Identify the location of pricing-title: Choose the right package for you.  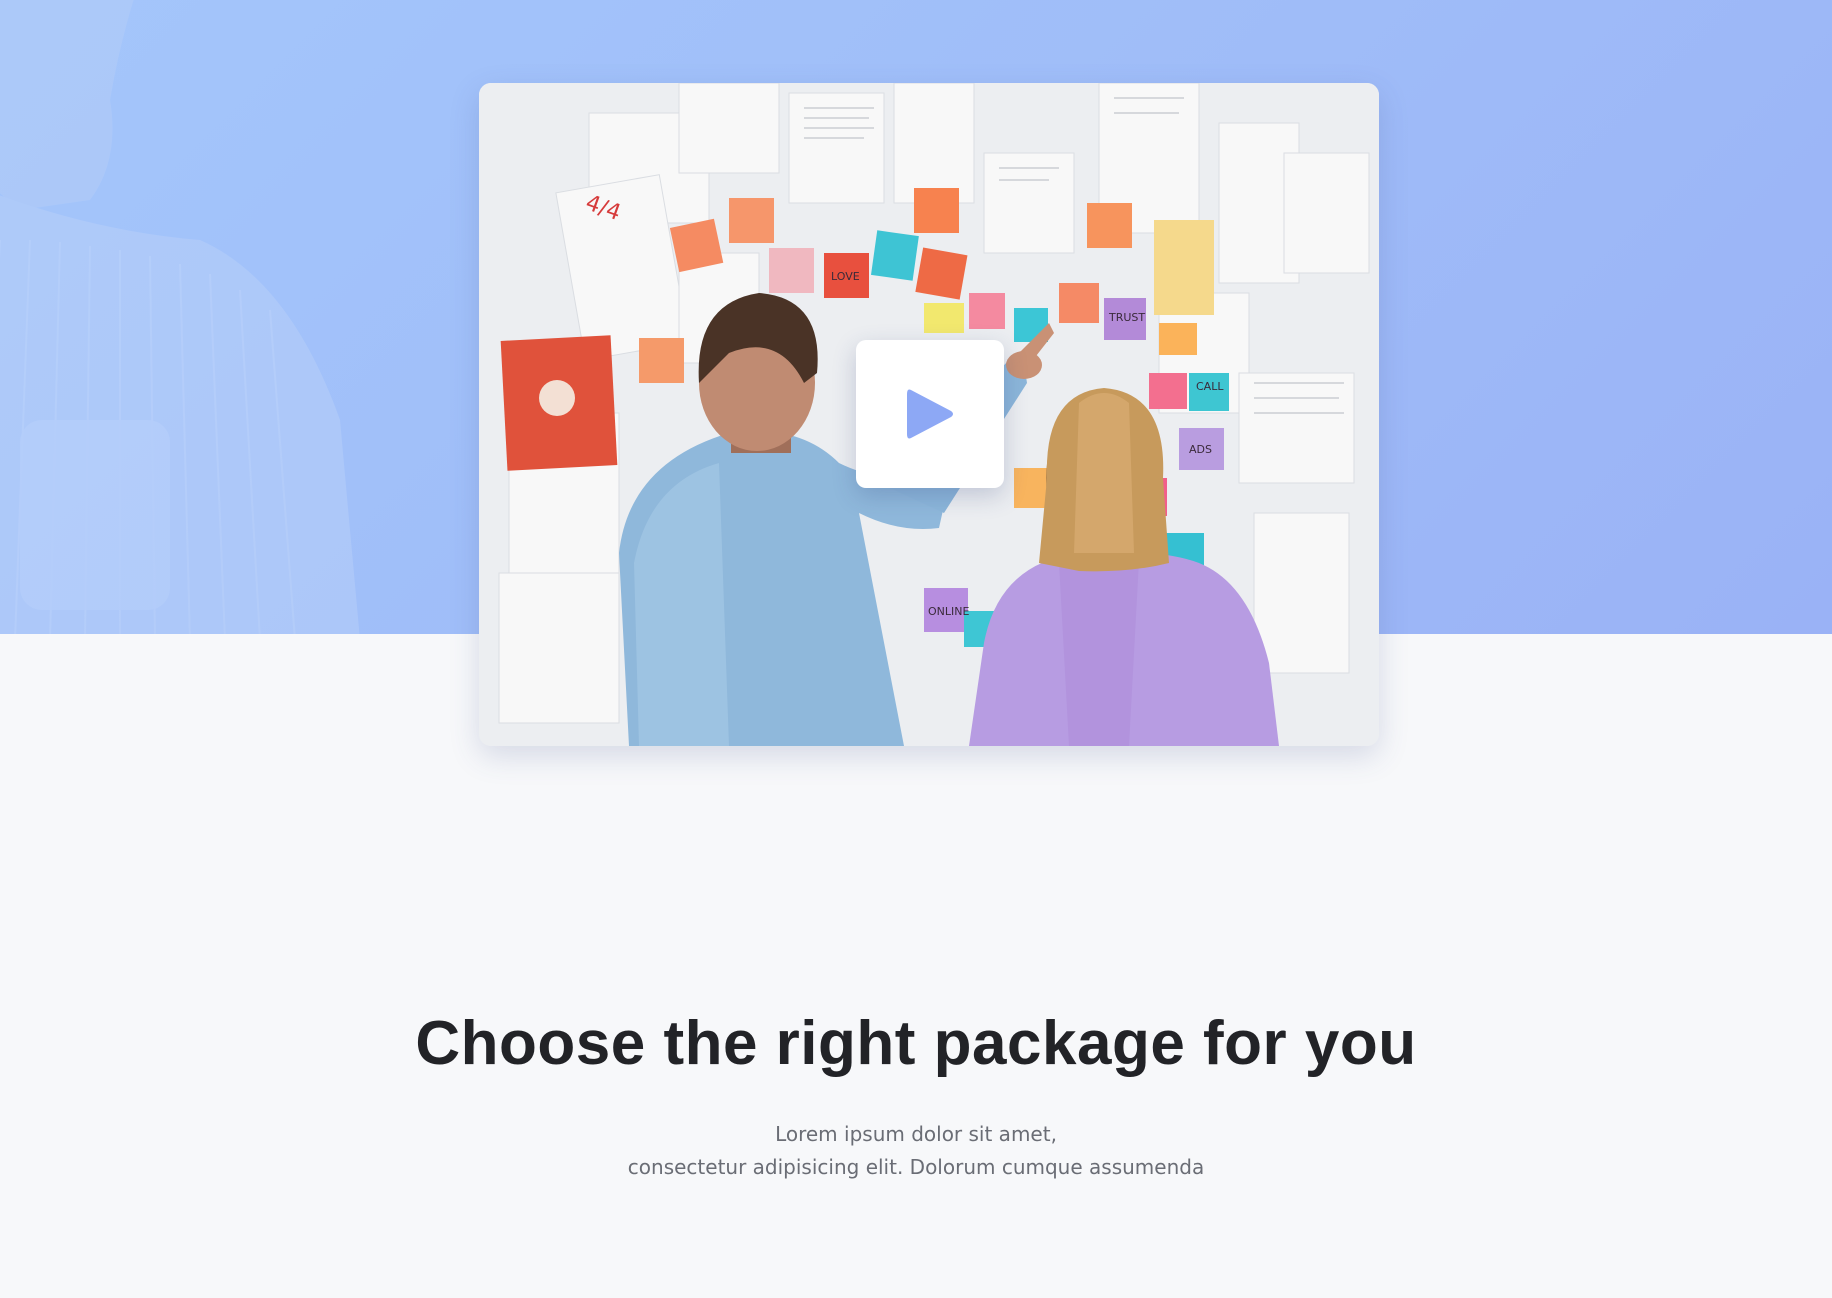
(916, 1043).